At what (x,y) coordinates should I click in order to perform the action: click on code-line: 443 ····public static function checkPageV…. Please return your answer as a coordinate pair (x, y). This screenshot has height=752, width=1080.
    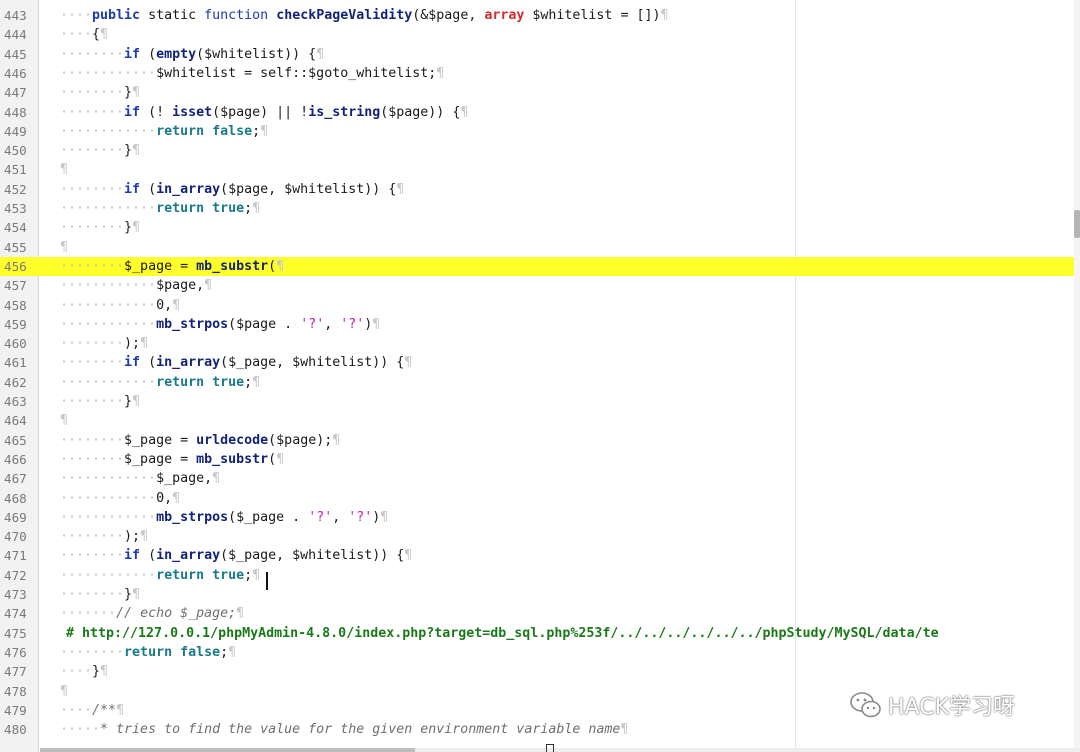
    Looking at the image, I should click on (537, 15).